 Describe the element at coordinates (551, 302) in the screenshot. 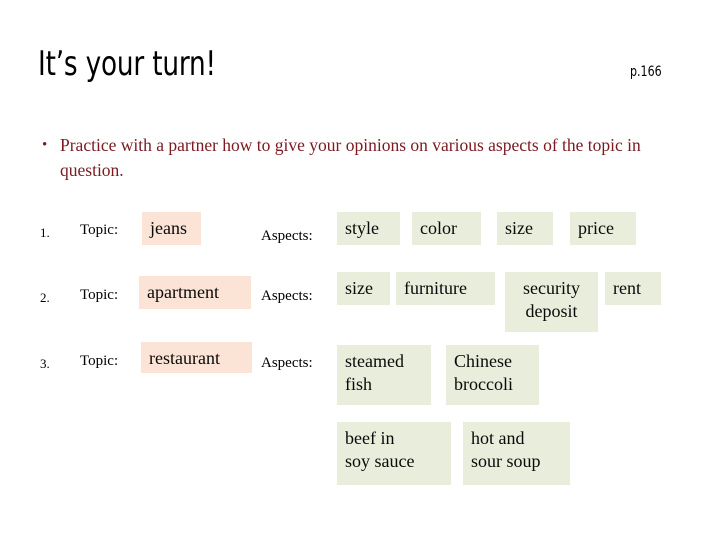

I see `aspect-chip-2-3: security deposit` at that location.